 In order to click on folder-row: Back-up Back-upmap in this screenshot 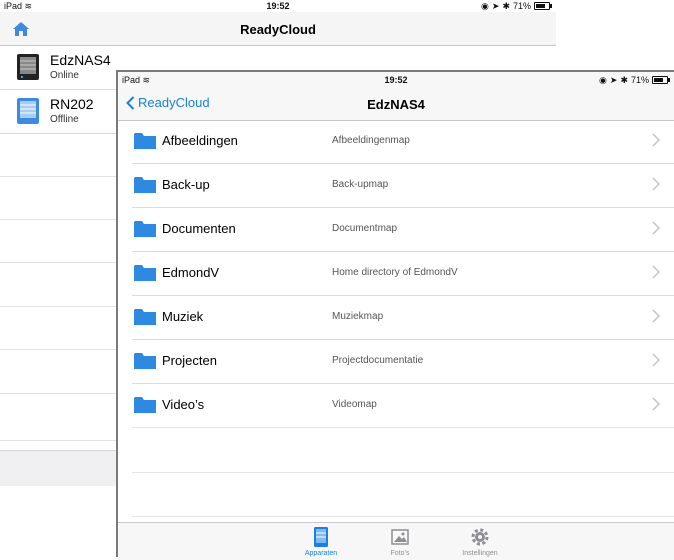, I will do `click(403, 186)`.